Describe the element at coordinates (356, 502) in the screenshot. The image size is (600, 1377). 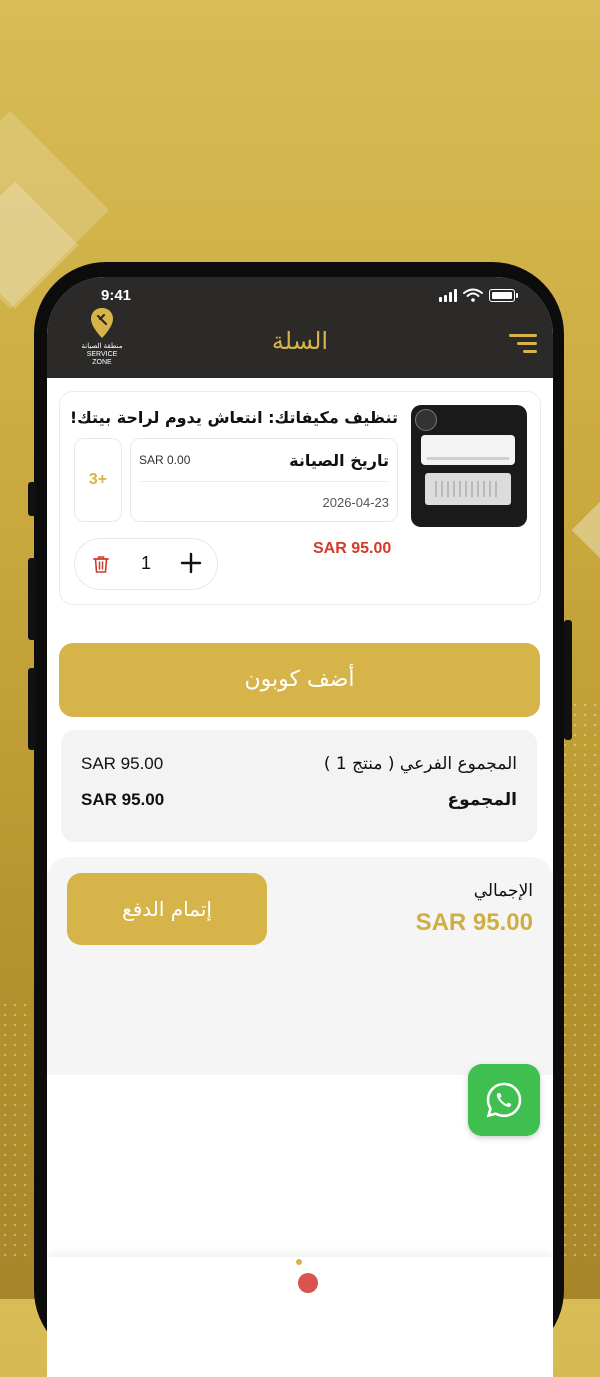
I see `maintenance-date-value: 2026-04-23` at that location.